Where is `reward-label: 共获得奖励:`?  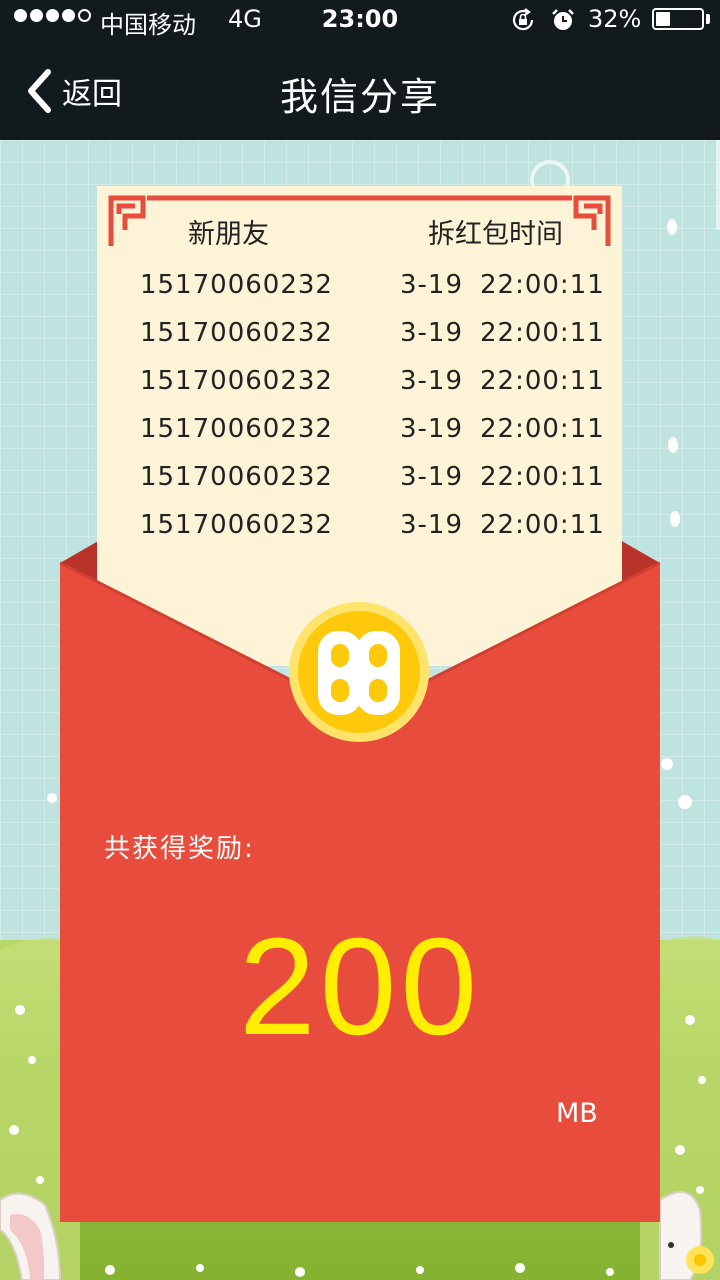 reward-label: 共获得奖励: is located at coordinates (179, 849).